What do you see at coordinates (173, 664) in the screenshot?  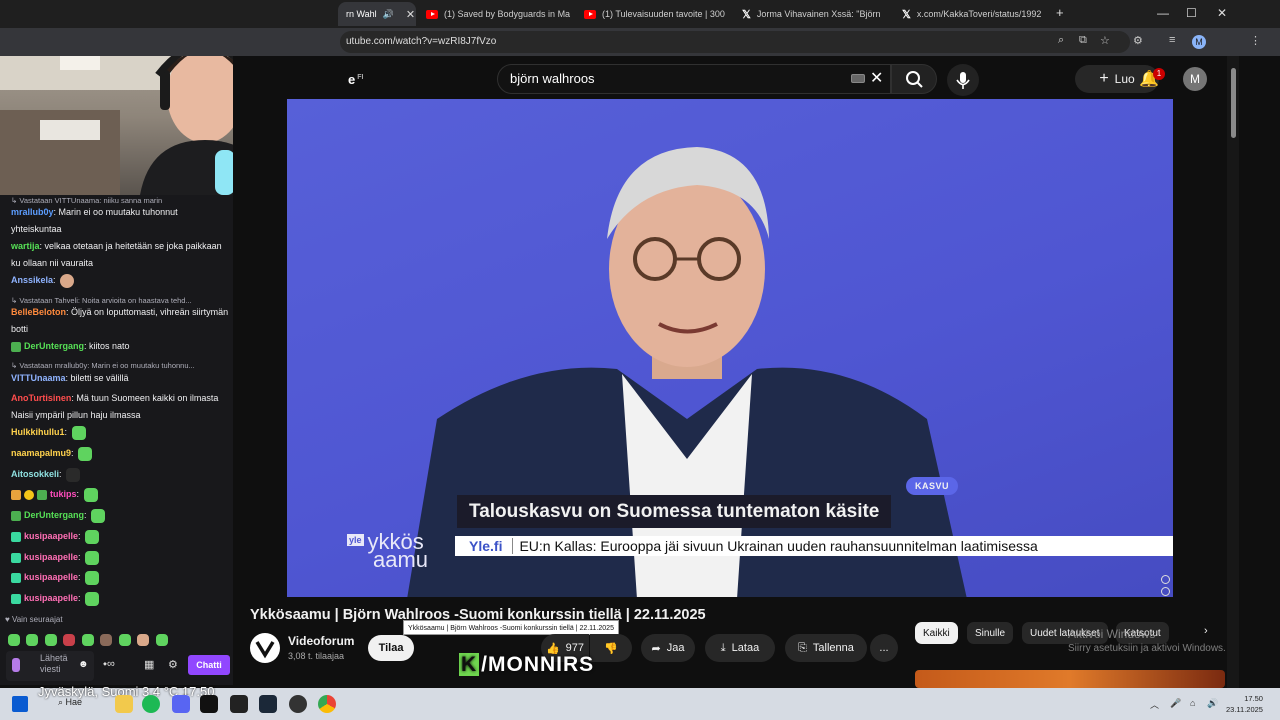 I see `settings-icon: ⚙` at bounding box center [173, 664].